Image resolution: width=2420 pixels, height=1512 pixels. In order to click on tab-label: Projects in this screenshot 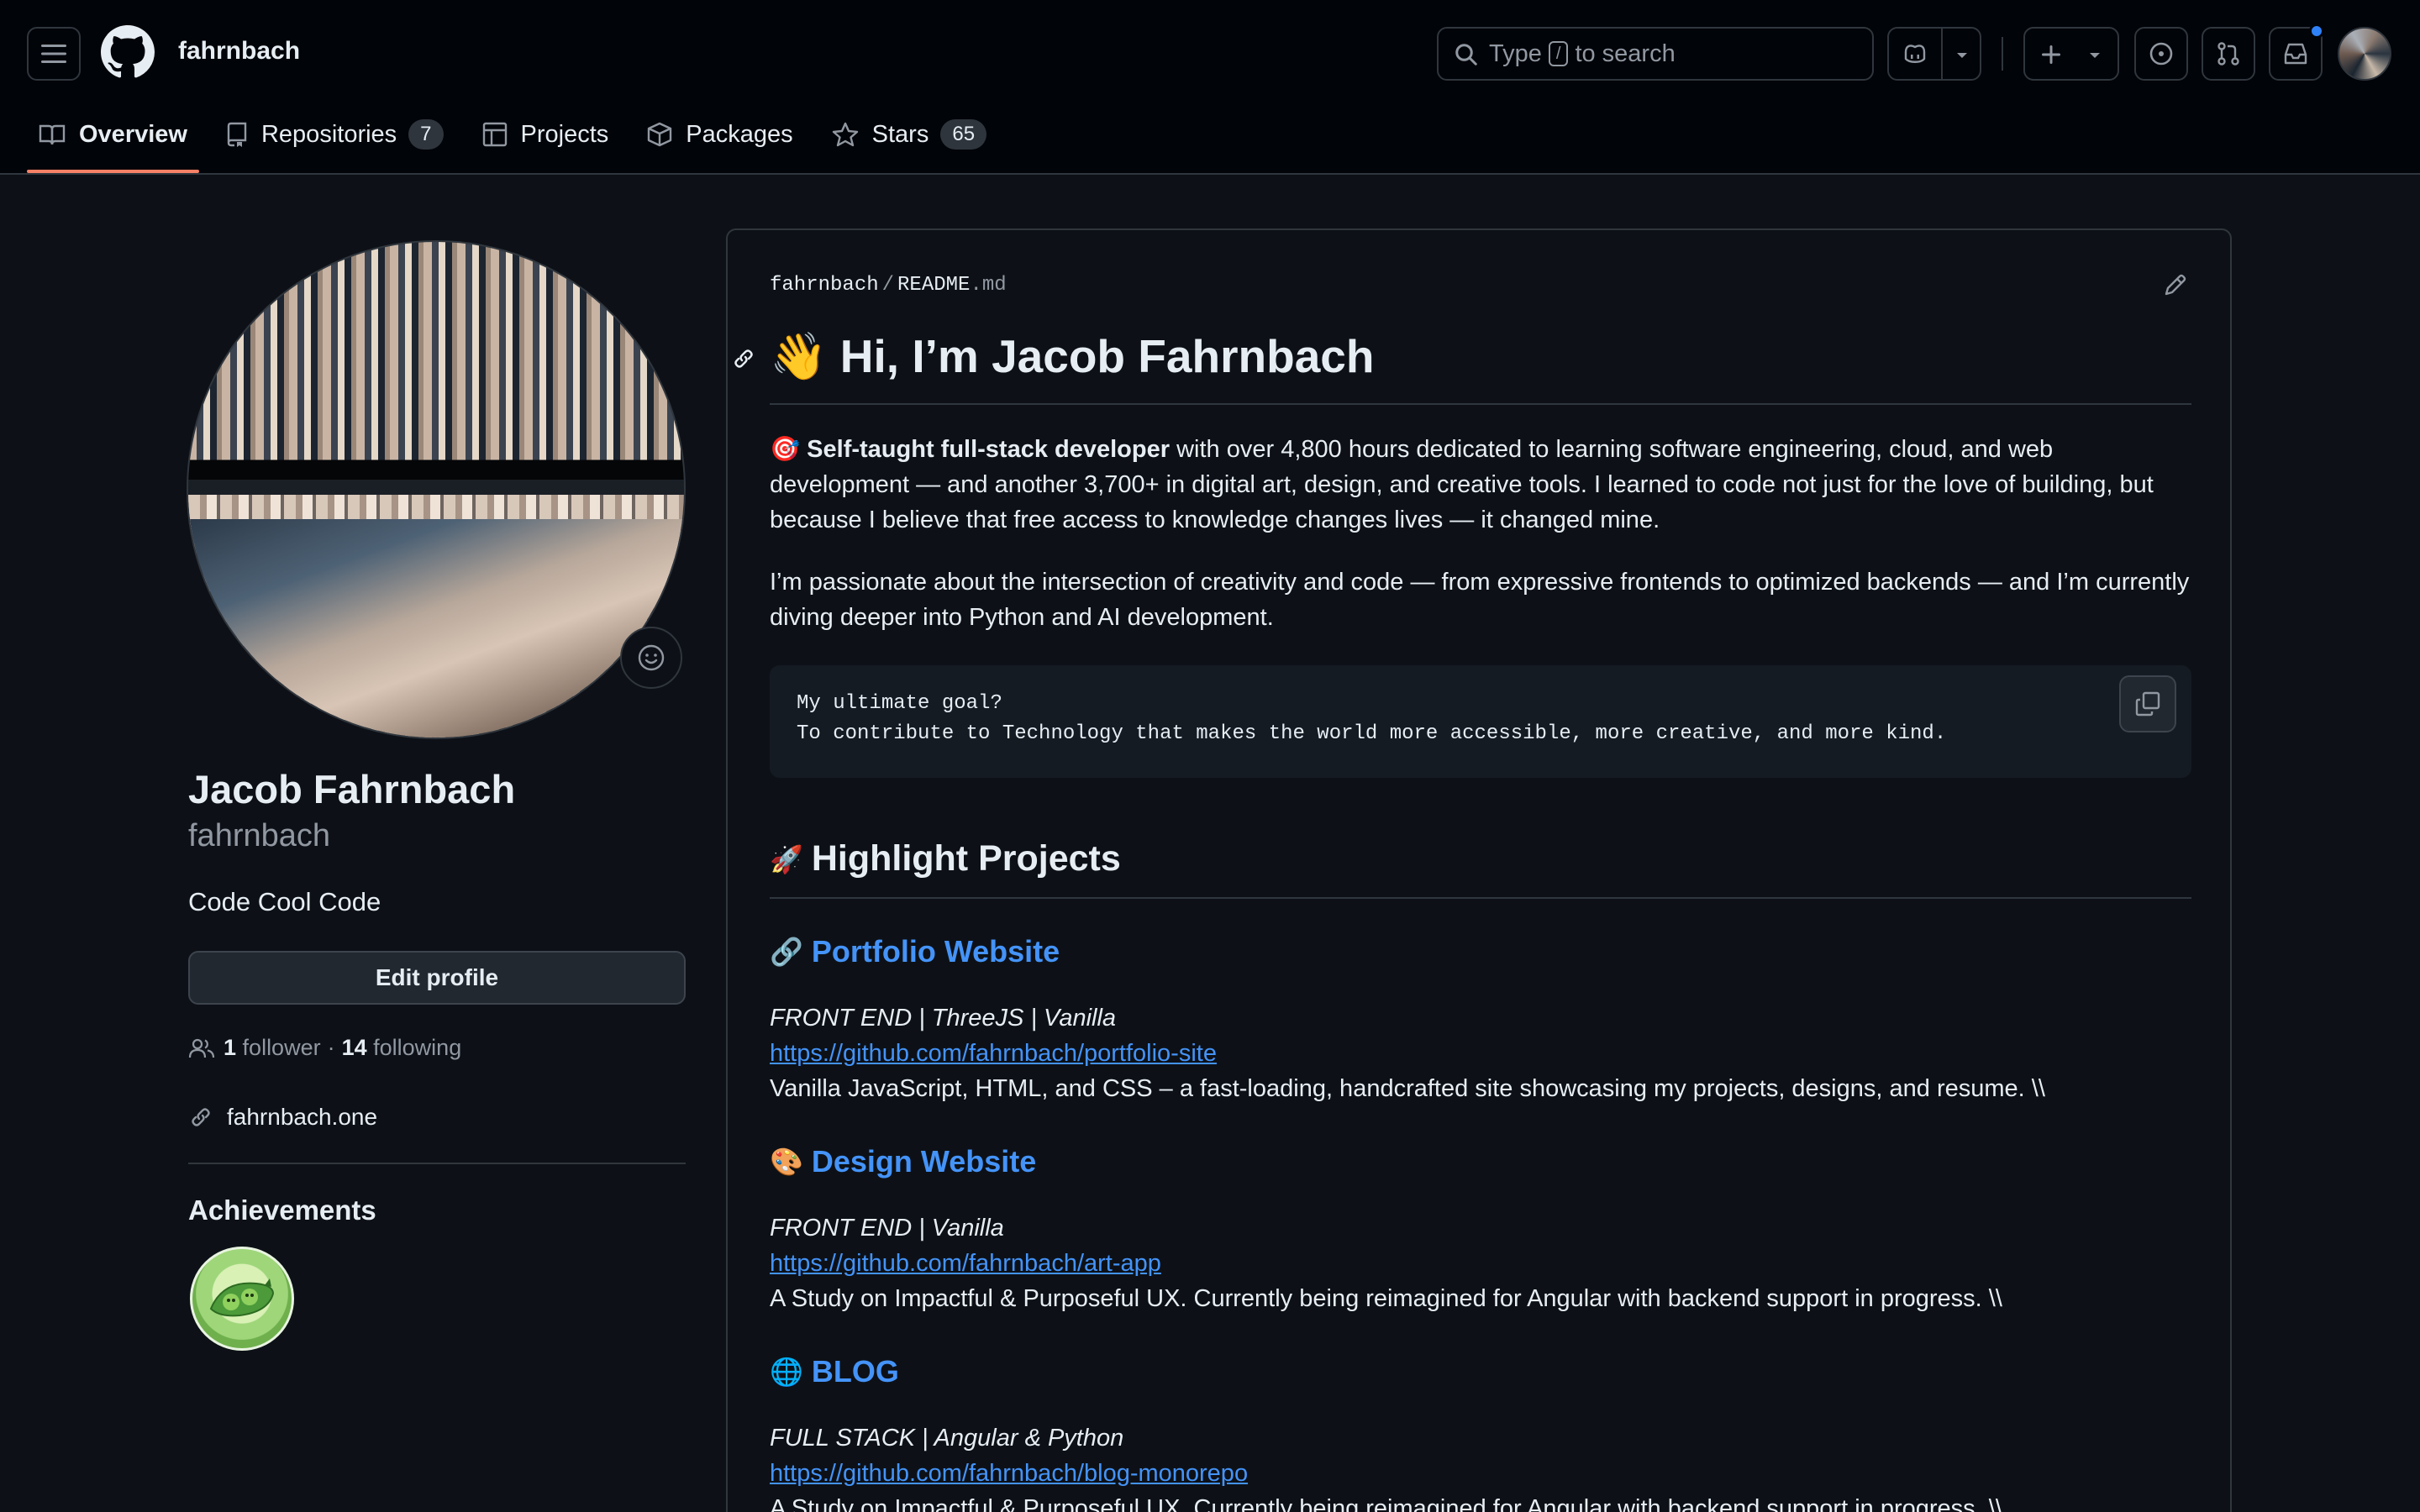, I will do `click(564, 134)`.